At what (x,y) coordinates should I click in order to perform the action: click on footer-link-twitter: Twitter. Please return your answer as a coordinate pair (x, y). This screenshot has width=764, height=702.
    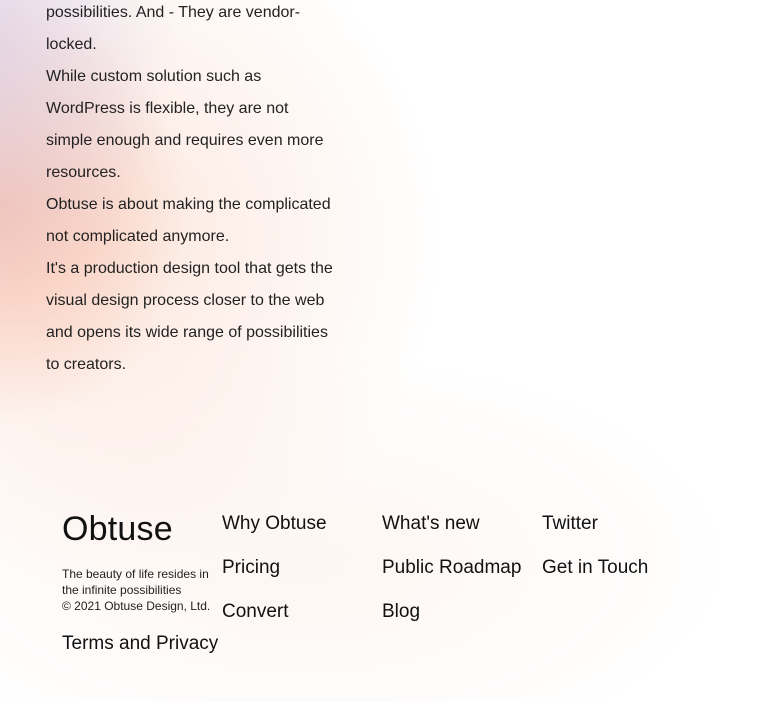
    Looking at the image, I should click on (622, 534).